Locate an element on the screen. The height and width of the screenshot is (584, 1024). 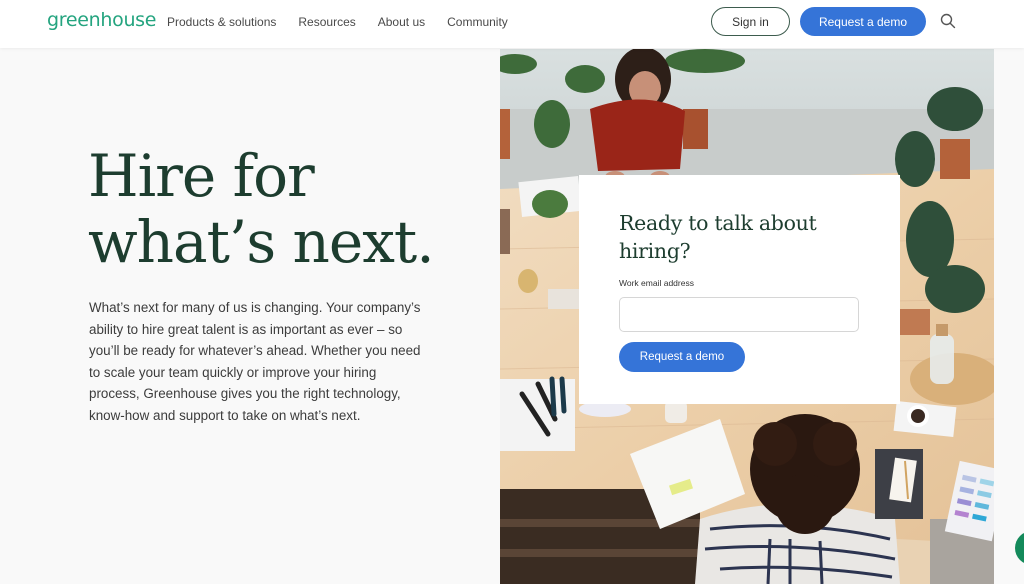
request-demo-header-button: Request a demo is located at coordinates (863, 21).